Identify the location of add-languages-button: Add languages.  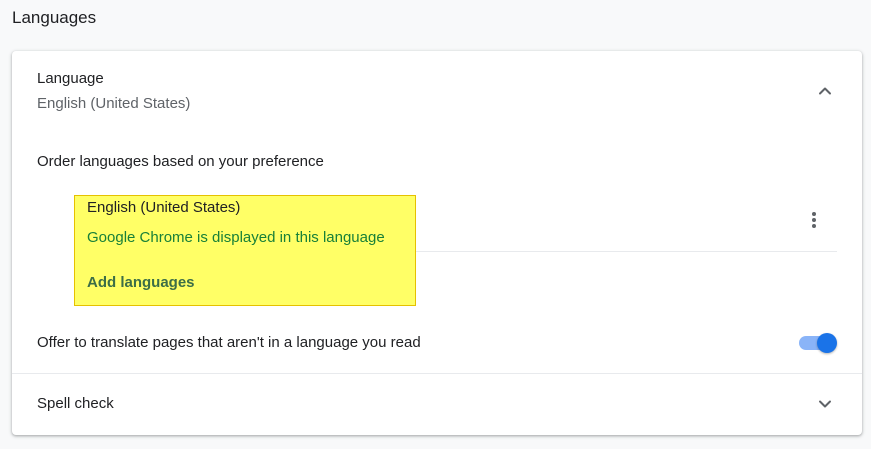
(141, 282).